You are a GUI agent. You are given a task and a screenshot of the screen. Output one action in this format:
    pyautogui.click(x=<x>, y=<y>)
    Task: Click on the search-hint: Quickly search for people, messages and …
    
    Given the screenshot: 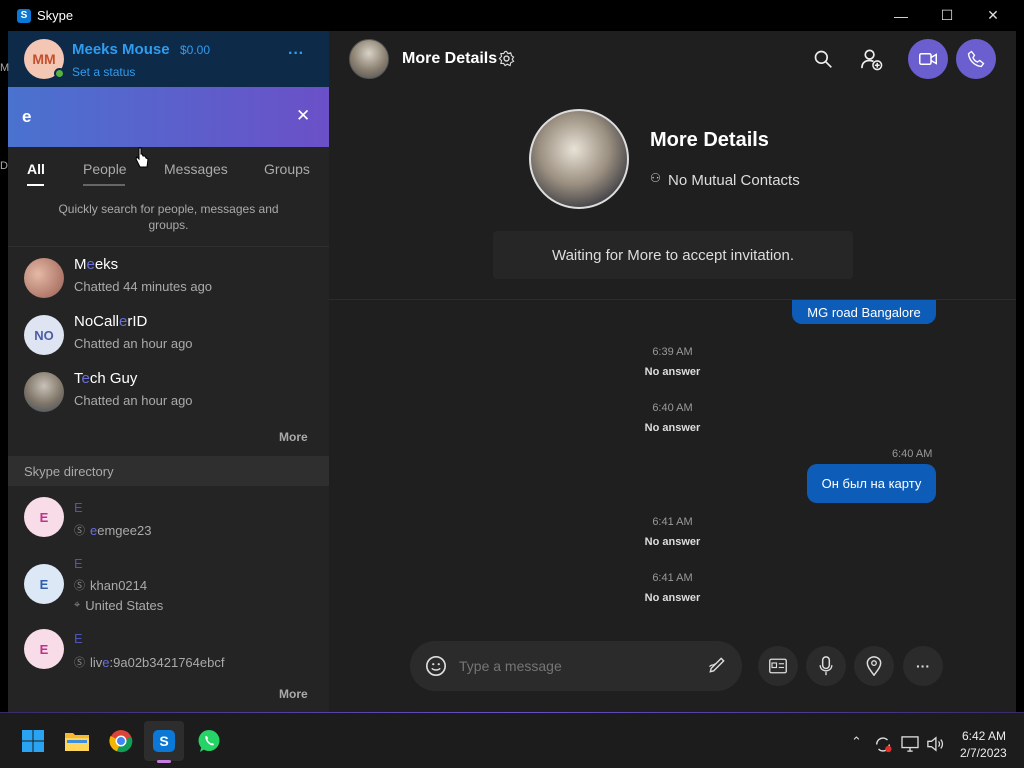 What is the action you would take?
    pyautogui.click(x=168, y=217)
    